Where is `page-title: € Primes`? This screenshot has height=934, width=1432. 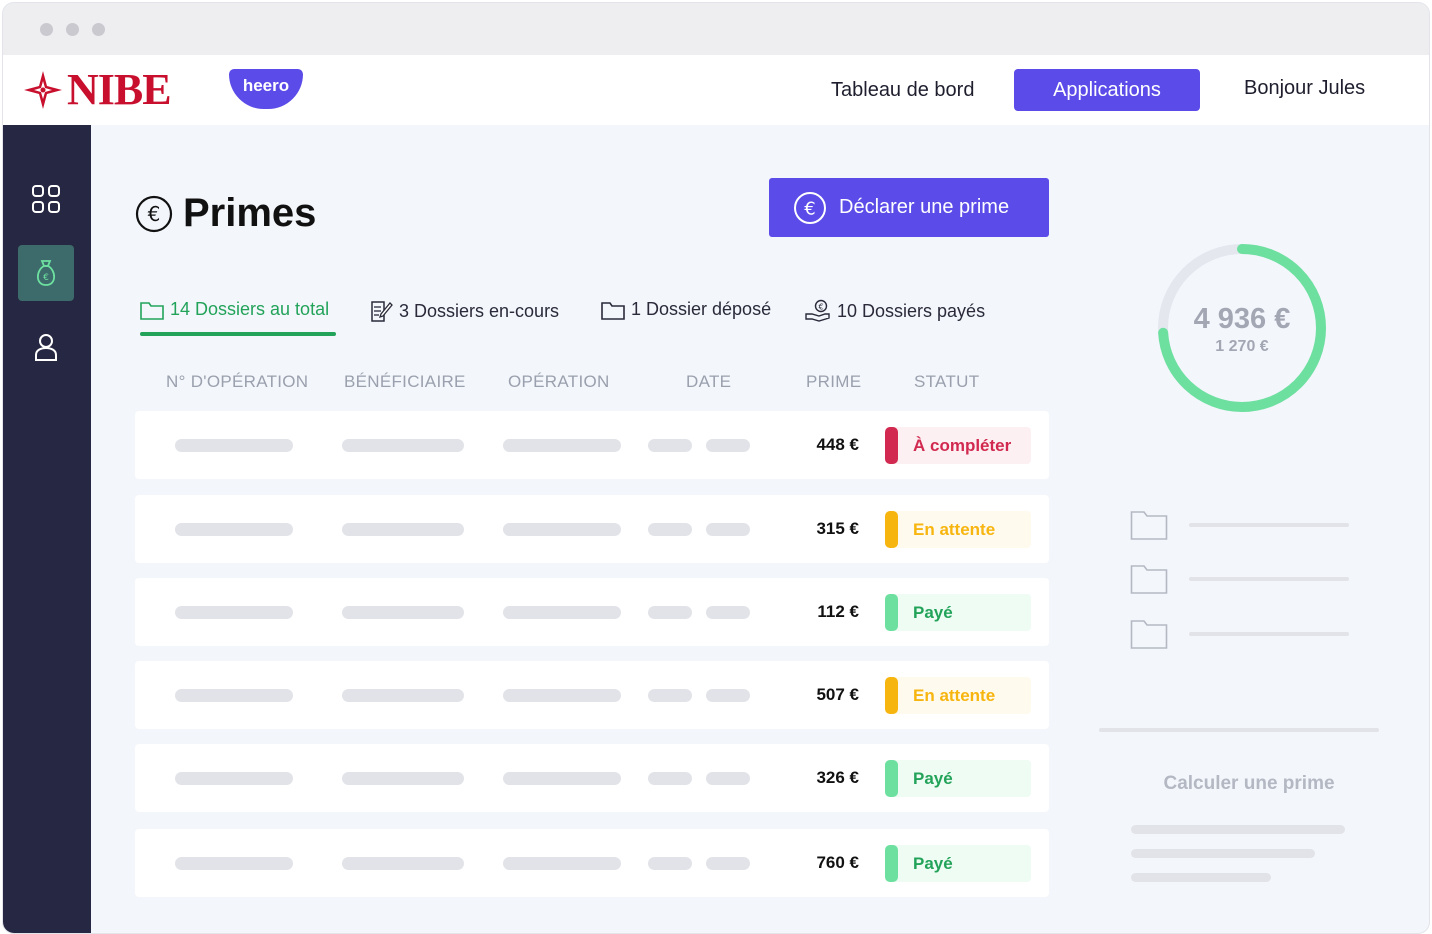 page-title: € Primes is located at coordinates (225, 213).